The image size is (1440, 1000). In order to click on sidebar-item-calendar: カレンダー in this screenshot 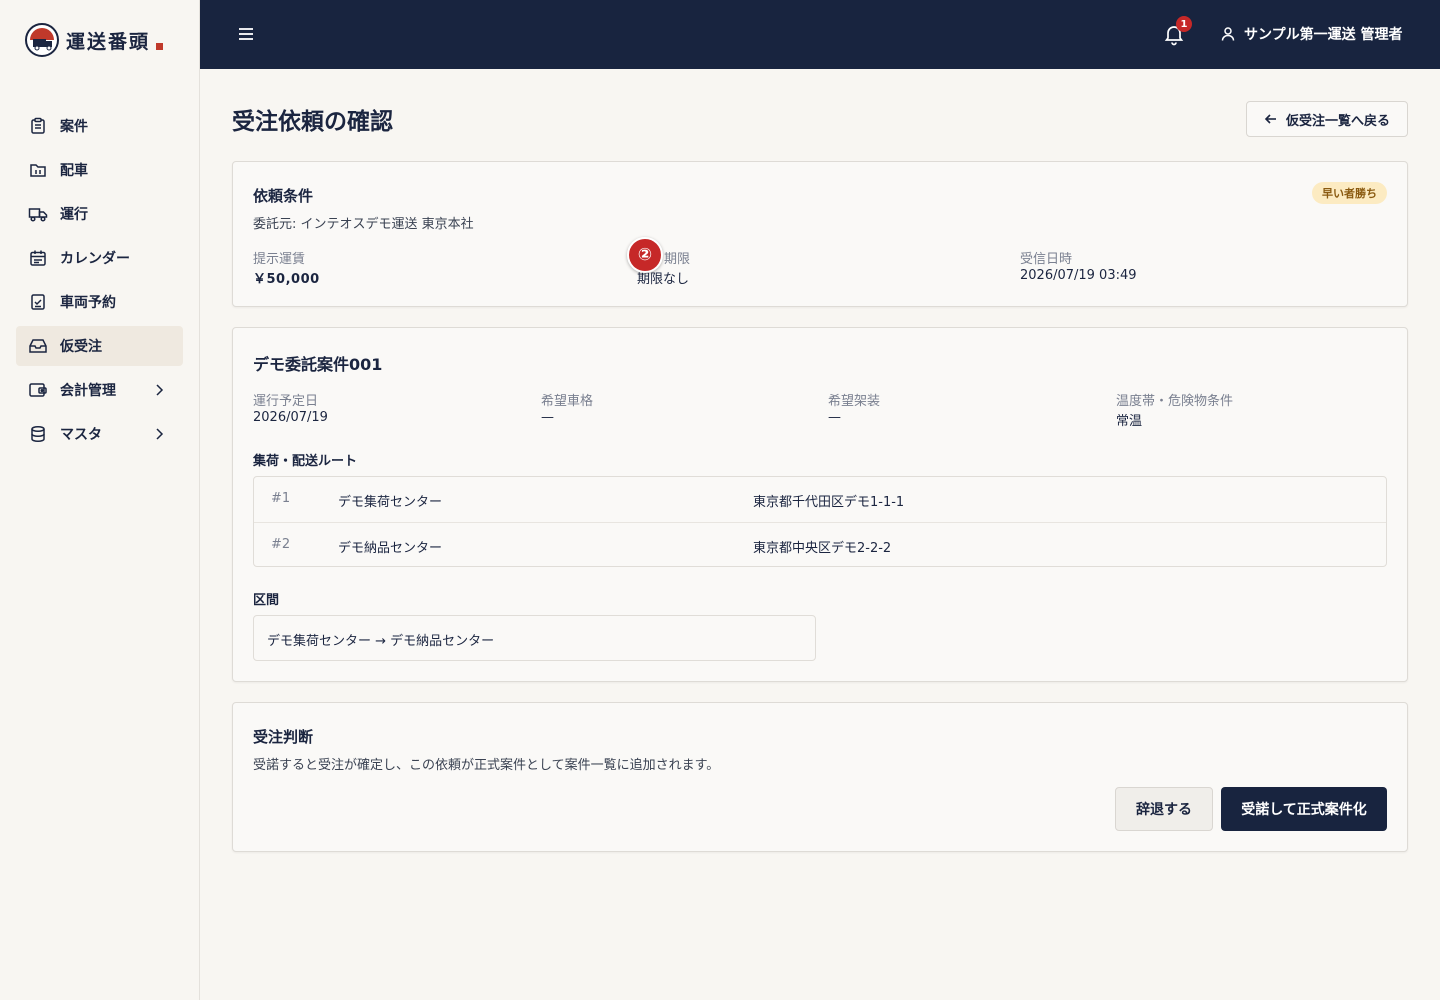, I will do `click(99, 258)`.